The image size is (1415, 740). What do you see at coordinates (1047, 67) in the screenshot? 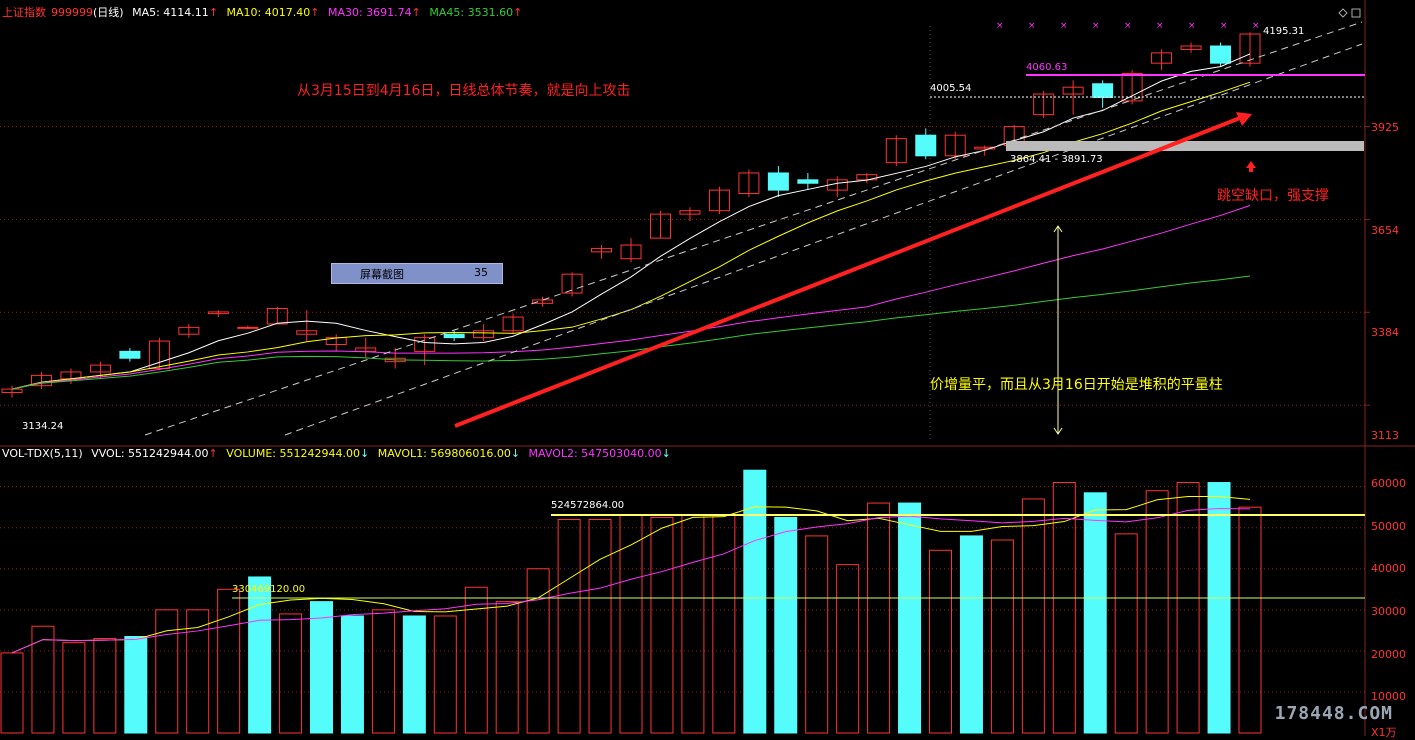
I see `level-4060-label: 4060.63` at bounding box center [1047, 67].